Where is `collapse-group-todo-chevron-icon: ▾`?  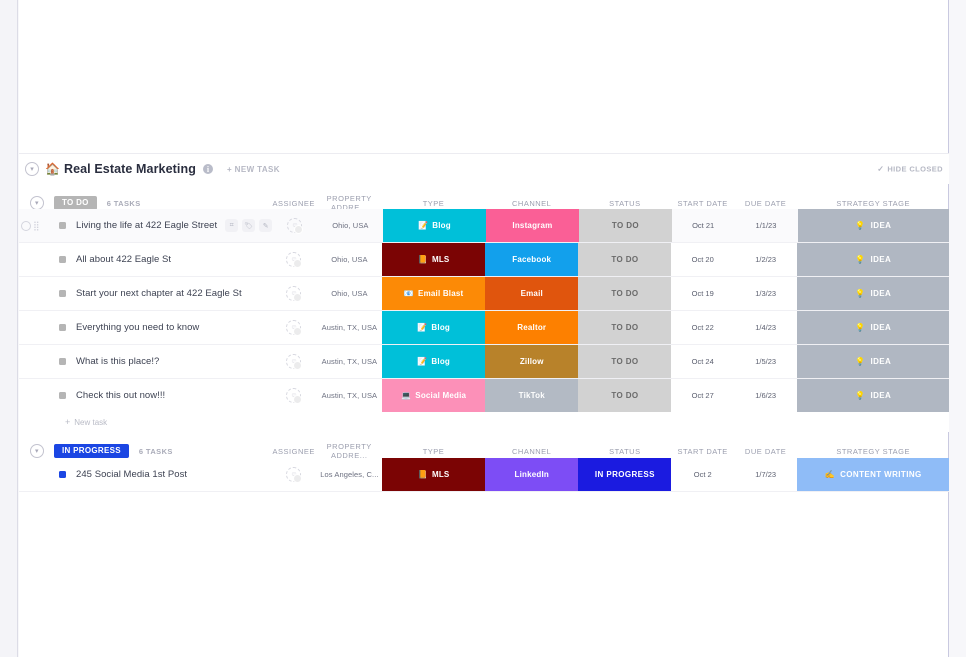 collapse-group-todo-chevron-icon: ▾ is located at coordinates (37, 203).